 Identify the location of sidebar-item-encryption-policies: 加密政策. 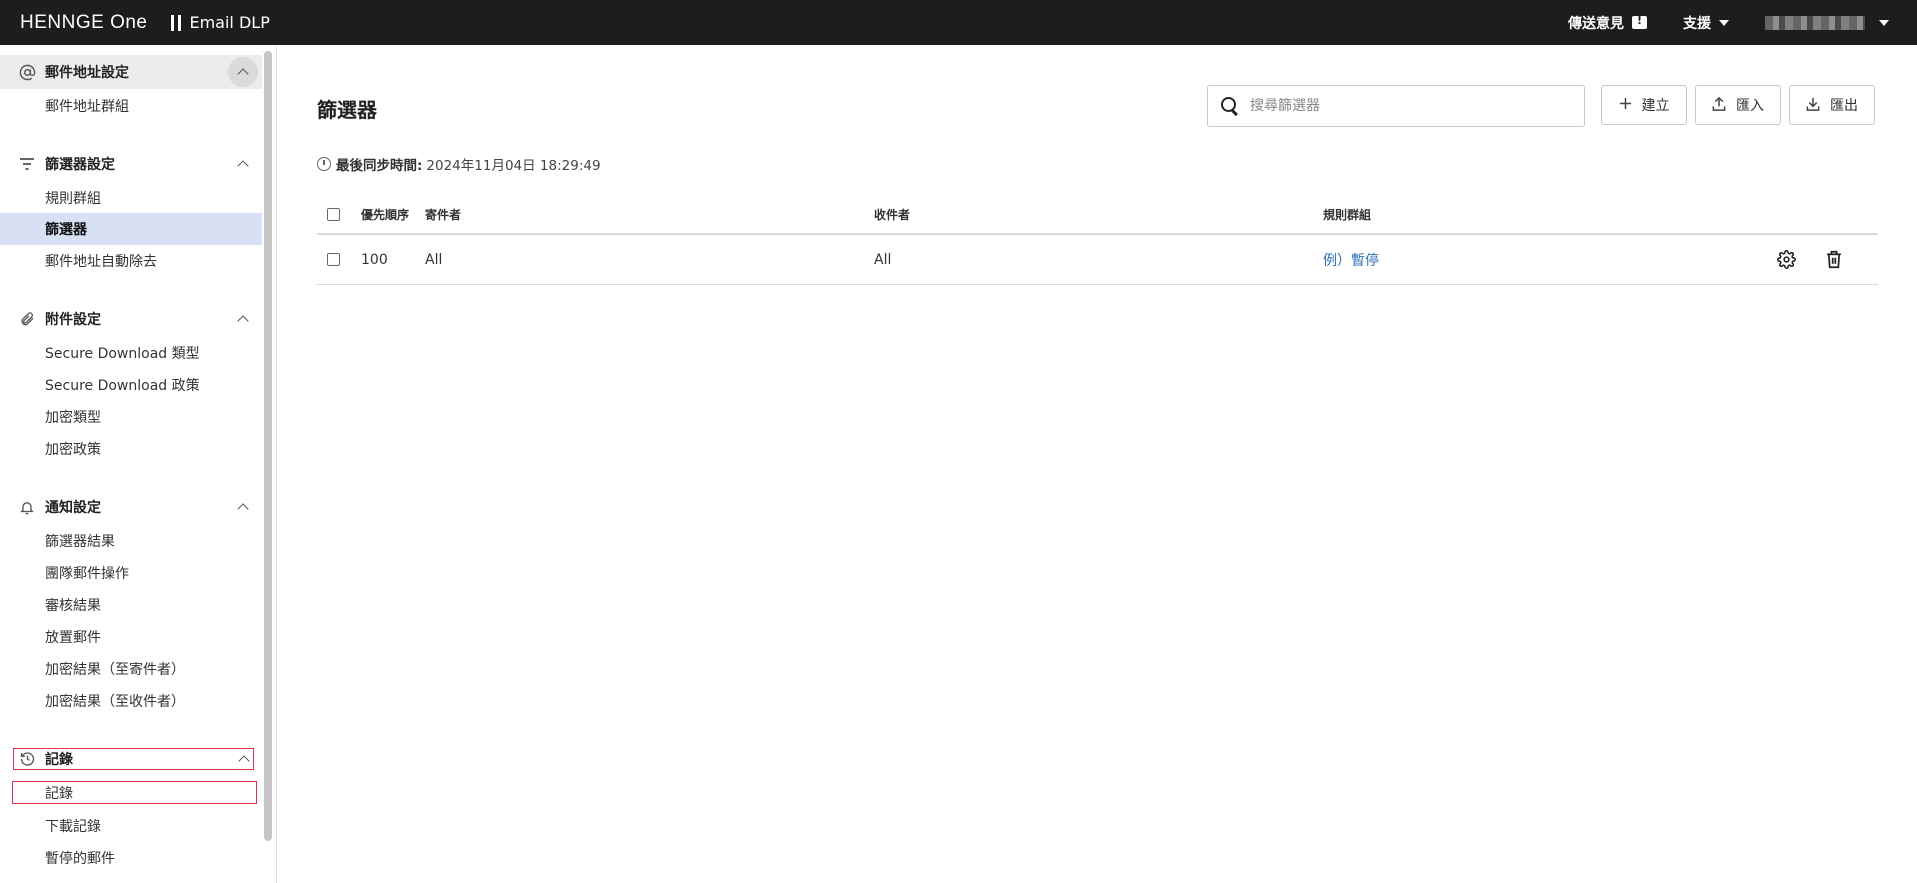
(131, 449).